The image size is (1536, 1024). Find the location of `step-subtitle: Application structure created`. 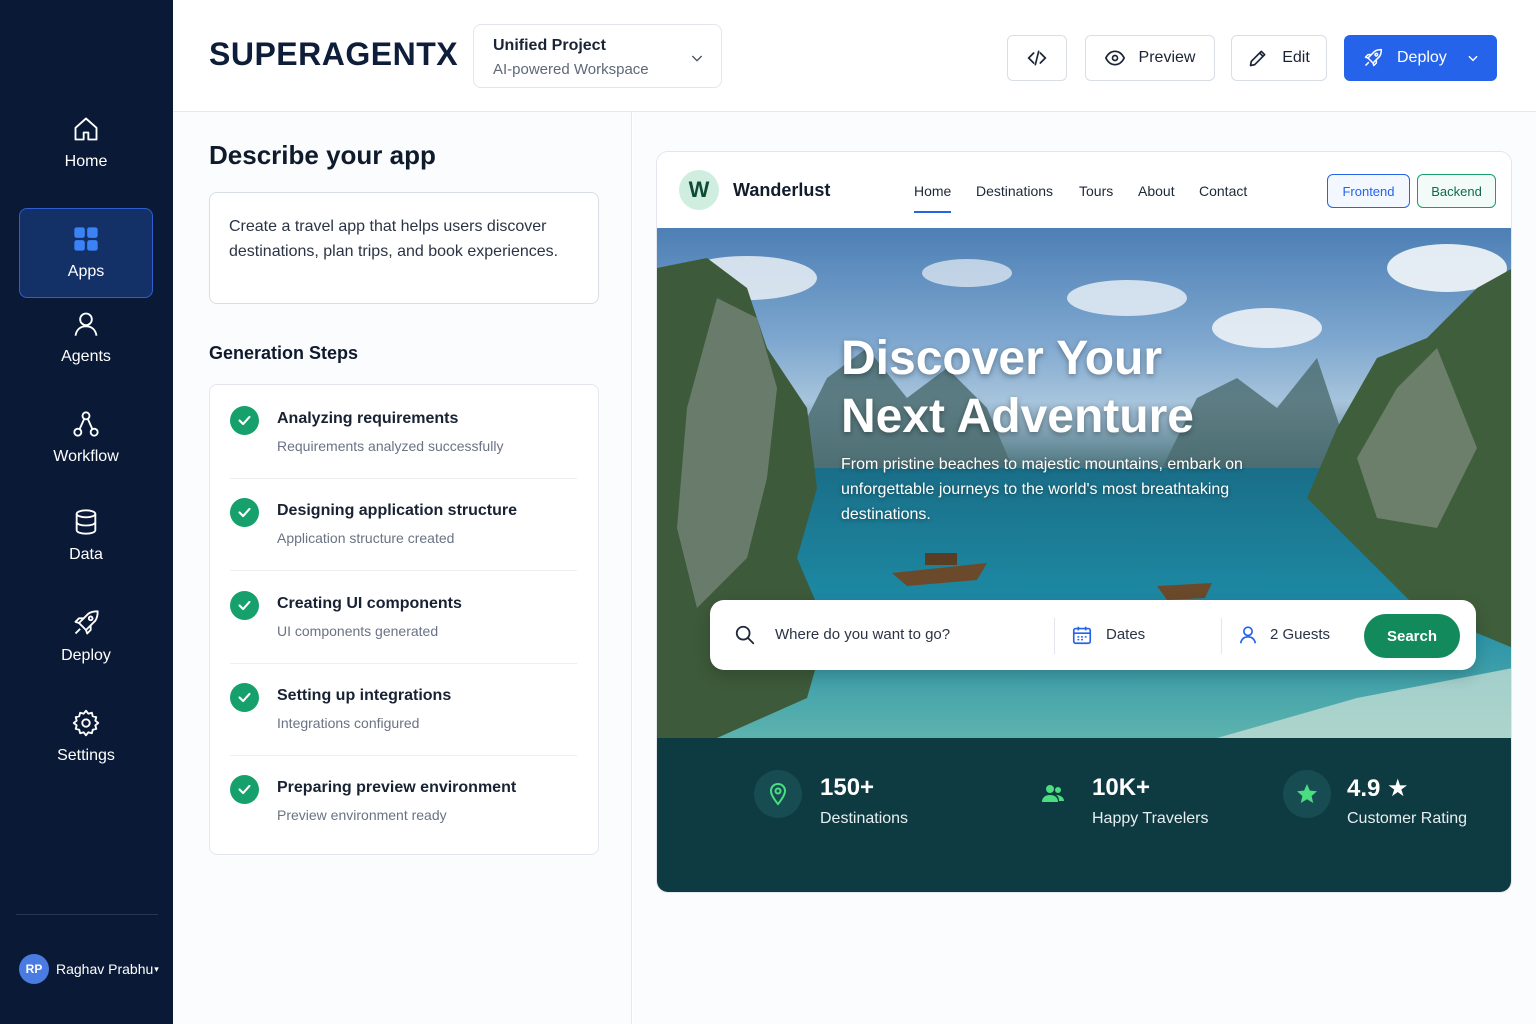

step-subtitle: Application structure created is located at coordinates (366, 538).